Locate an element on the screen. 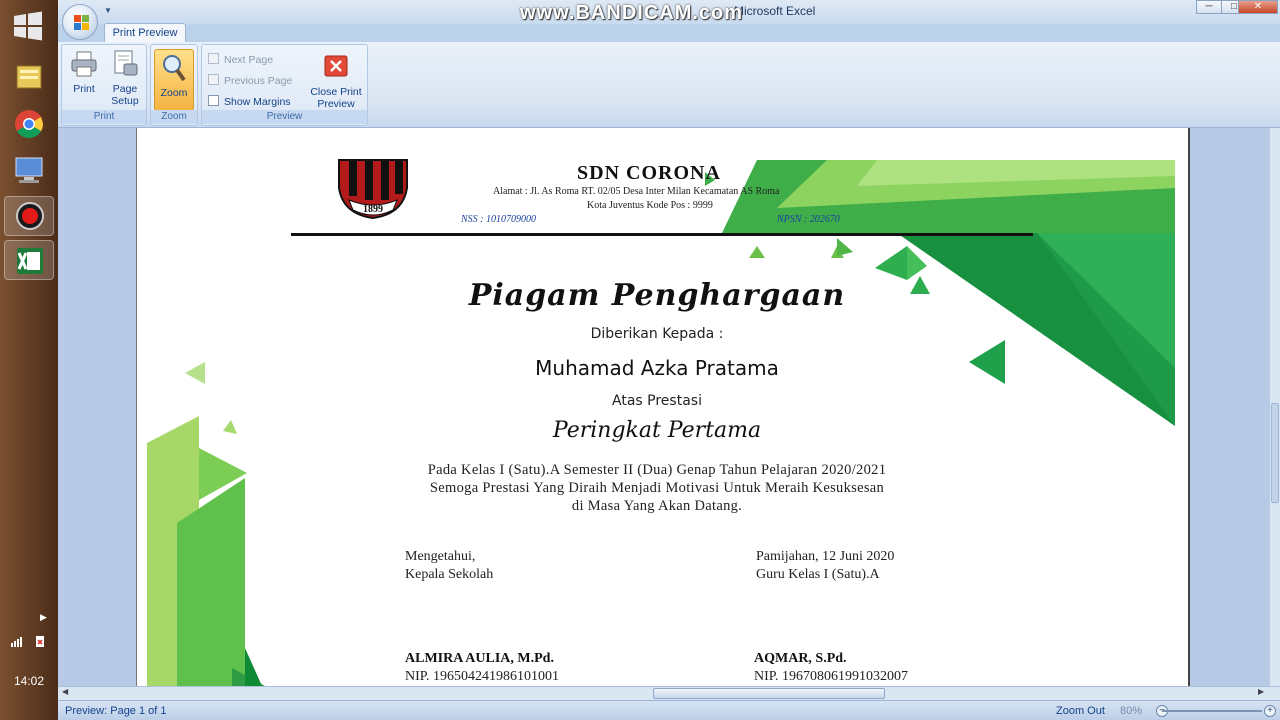  taskbar-excel-button is located at coordinates (29, 260).